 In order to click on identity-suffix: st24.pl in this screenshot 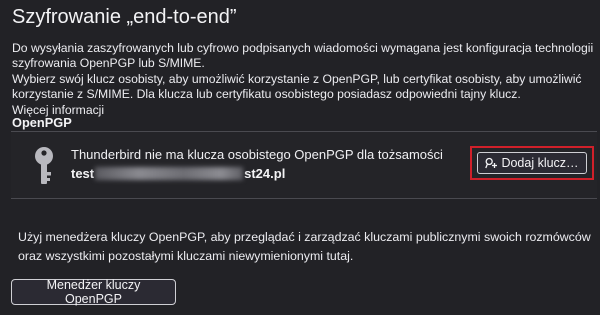, I will do `click(265, 173)`.